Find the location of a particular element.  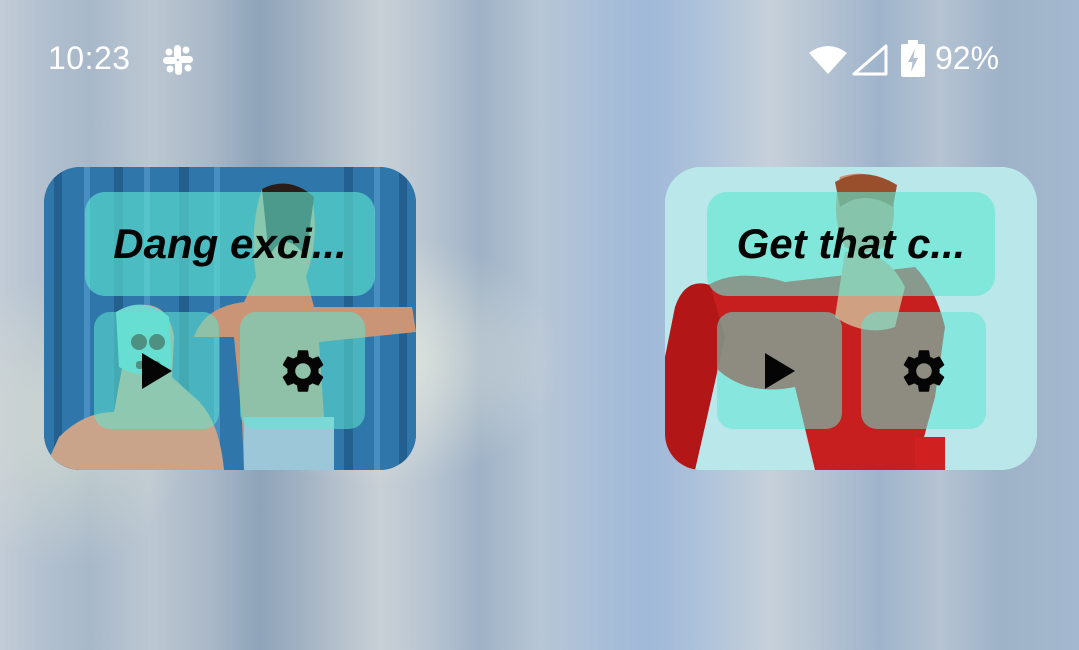

slack-icon is located at coordinates (178, 60).